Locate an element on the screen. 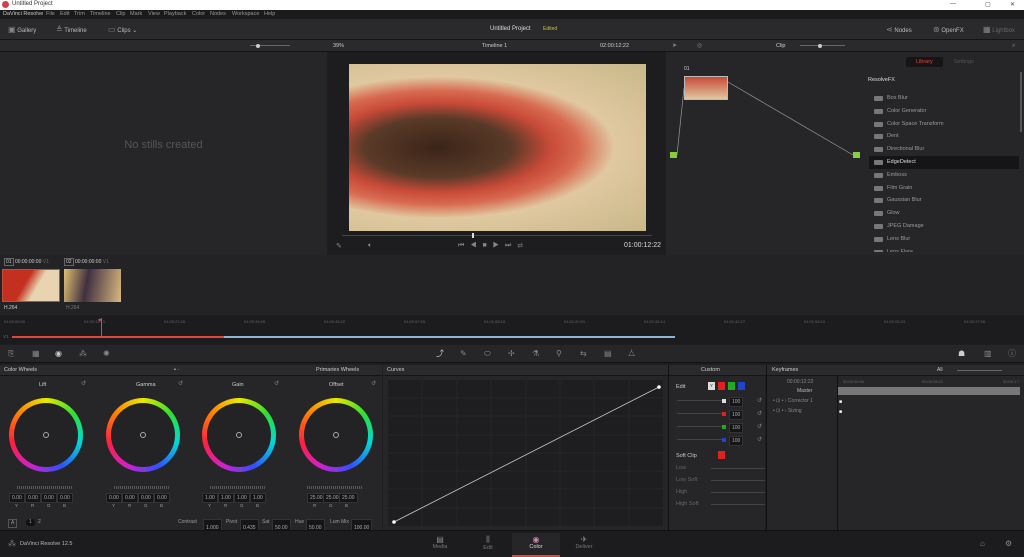  fx-item: Gaussian Blur is located at coordinates (944, 200).